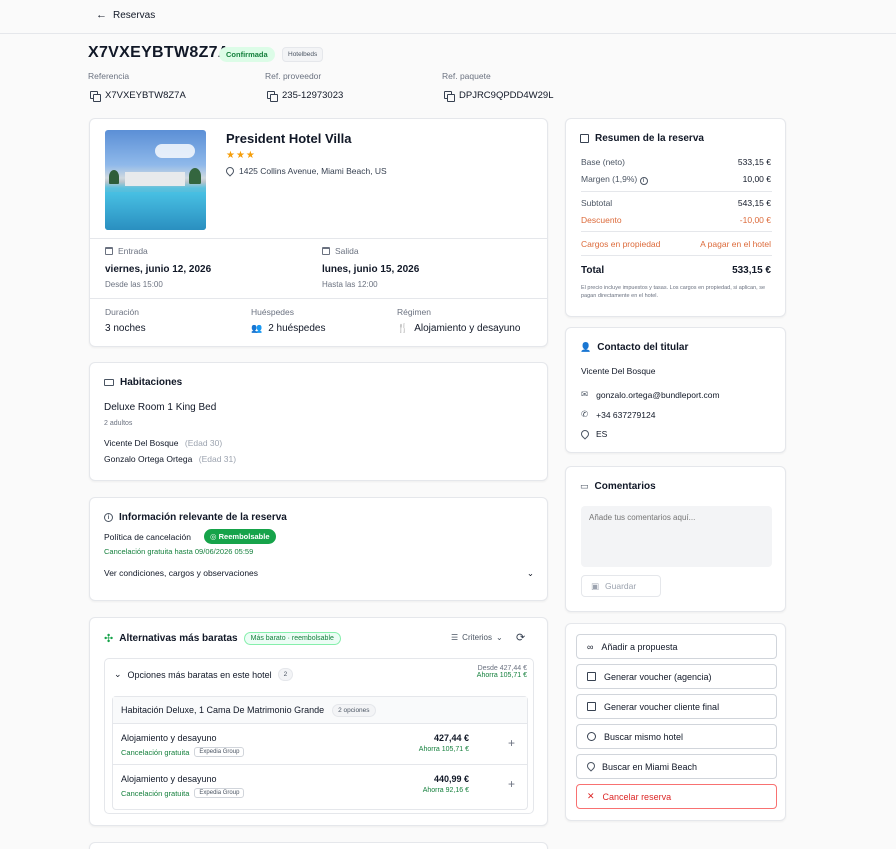 This screenshot has height=849, width=896. What do you see at coordinates (658, 394) in the screenshot?
I see `contact-email-text: gonzalo.ortega@bundleport.com` at bounding box center [658, 394].